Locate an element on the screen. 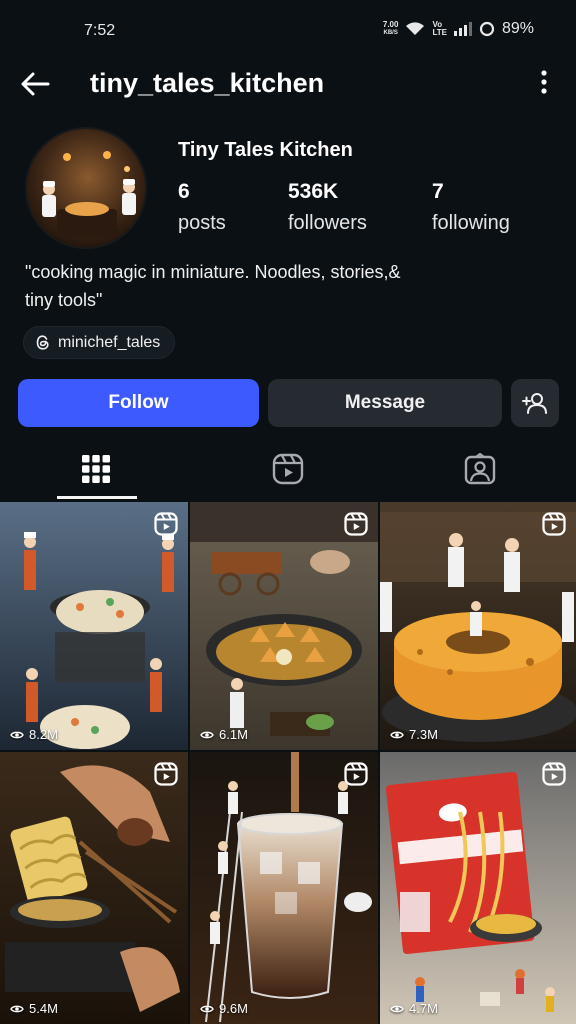  avatar-image is located at coordinates (86, 188).